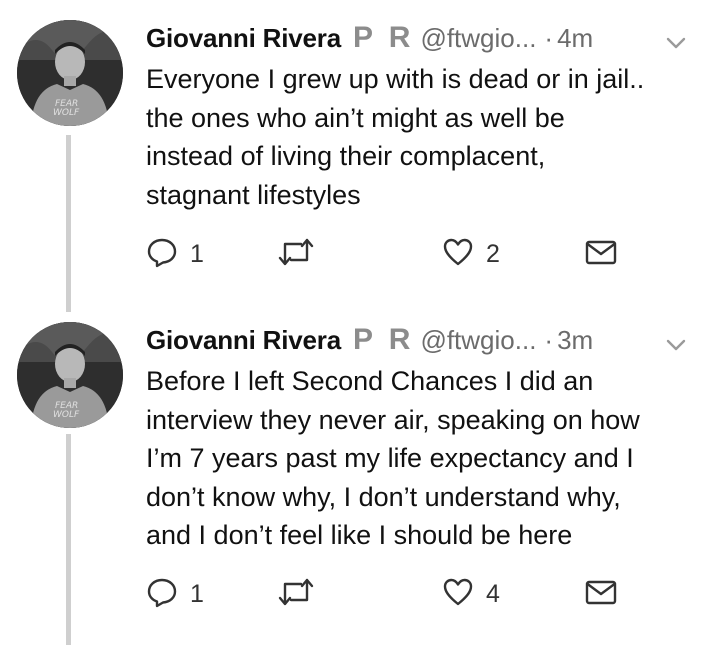  Describe the element at coordinates (355, 117) in the screenshot. I see `tweet-text-line: the ones who ain’t might as well be` at that location.